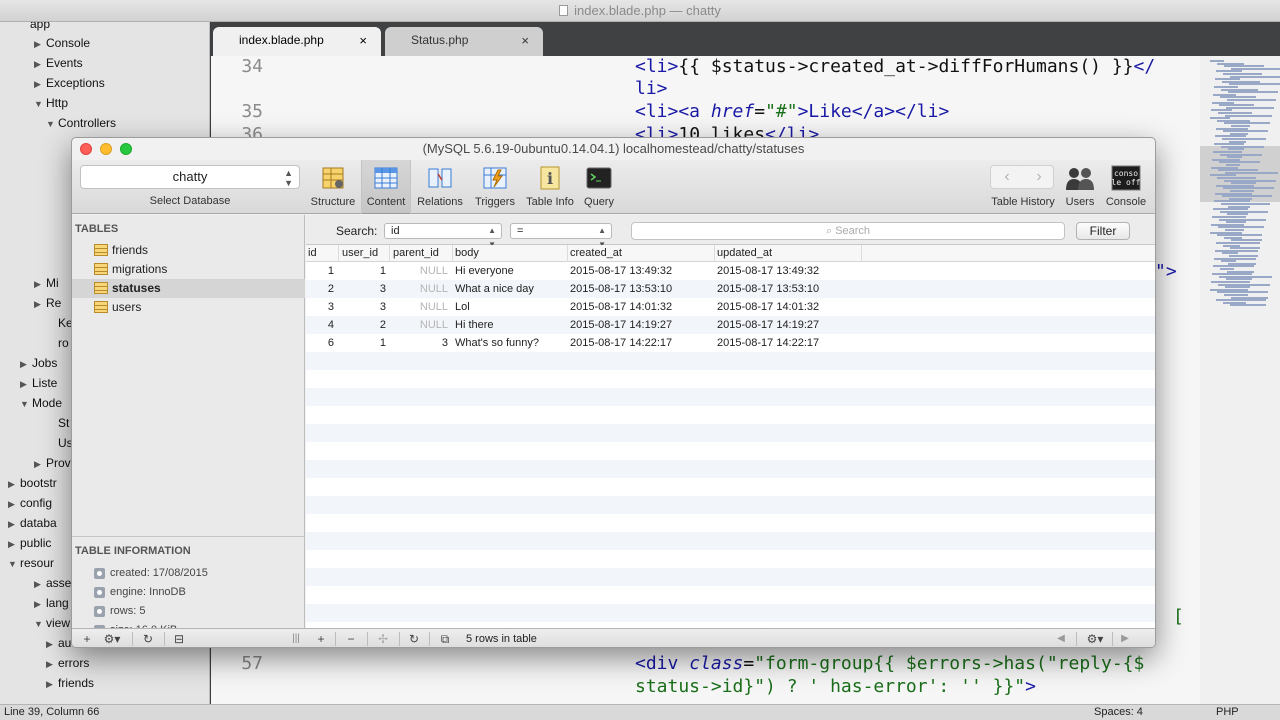  Describe the element at coordinates (320, 289) in the screenshot. I see `cell-id: 2` at that location.